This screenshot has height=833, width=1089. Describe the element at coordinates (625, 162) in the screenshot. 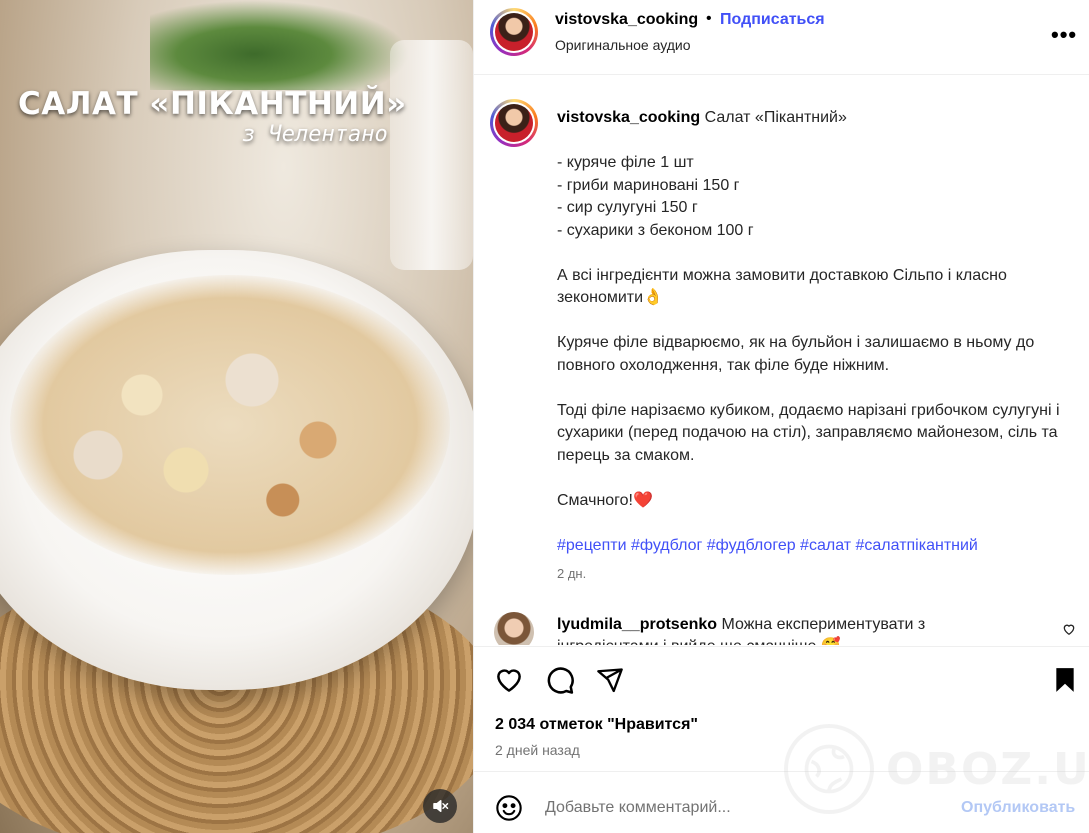

I see `ingredient-item: - куряче філе 1 шт` at that location.